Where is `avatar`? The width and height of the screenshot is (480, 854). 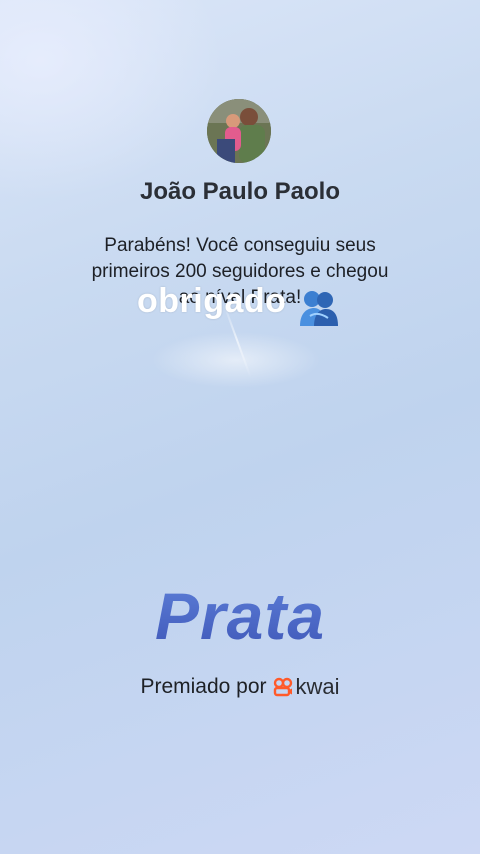
avatar is located at coordinates (239, 131).